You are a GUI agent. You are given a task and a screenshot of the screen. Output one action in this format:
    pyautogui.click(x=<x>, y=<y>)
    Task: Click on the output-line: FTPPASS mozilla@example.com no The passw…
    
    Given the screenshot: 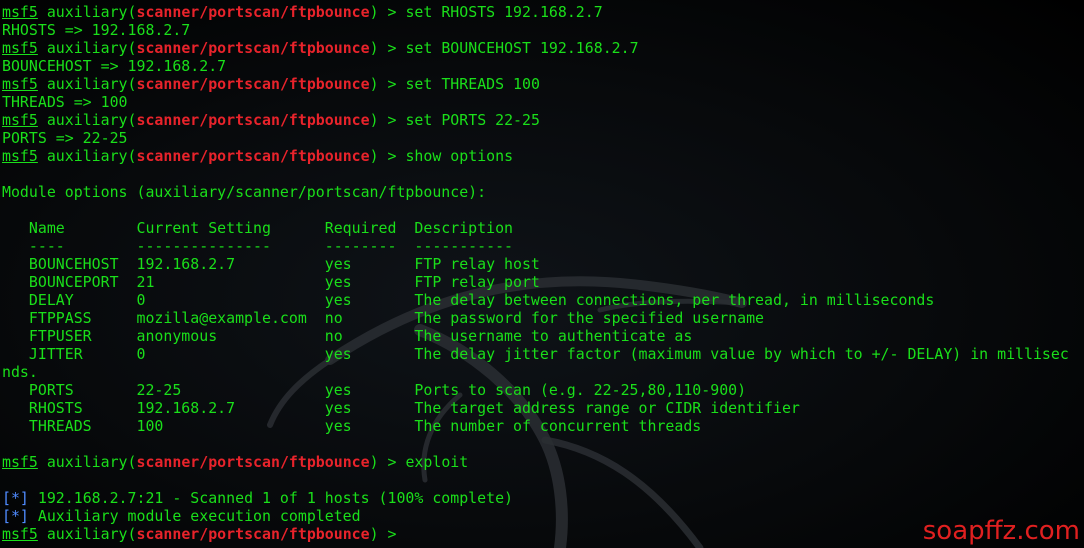 What is the action you would take?
    pyautogui.click(x=543, y=318)
    